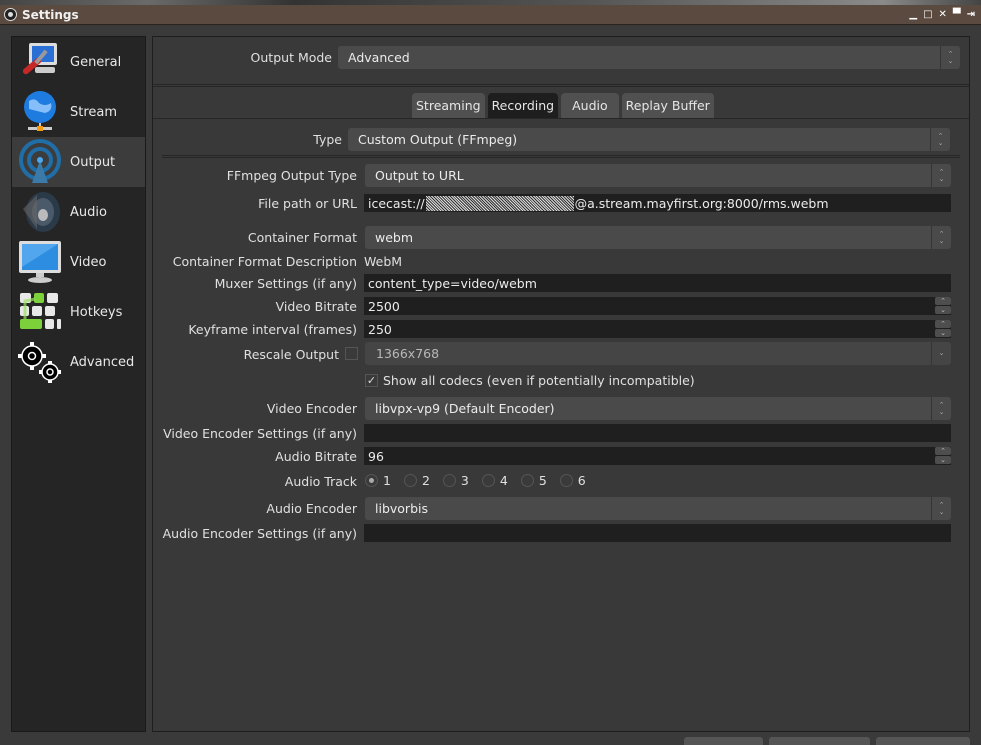 The width and height of the screenshot is (981, 745). Describe the element at coordinates (658, 237) in the screenshot. I see `container-format-select: webm ⌃ ⌄` at that location.